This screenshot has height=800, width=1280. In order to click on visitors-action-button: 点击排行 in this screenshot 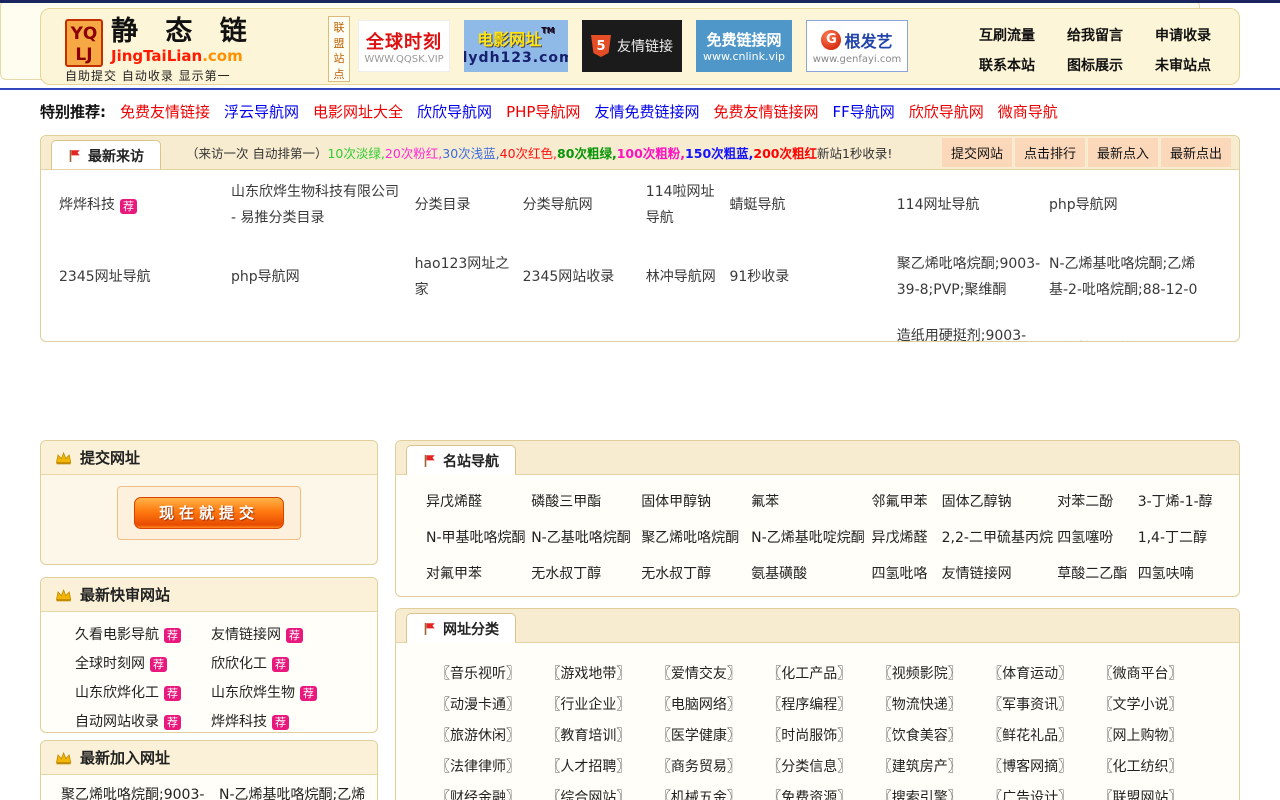, I will do `click(1049, 152)`.